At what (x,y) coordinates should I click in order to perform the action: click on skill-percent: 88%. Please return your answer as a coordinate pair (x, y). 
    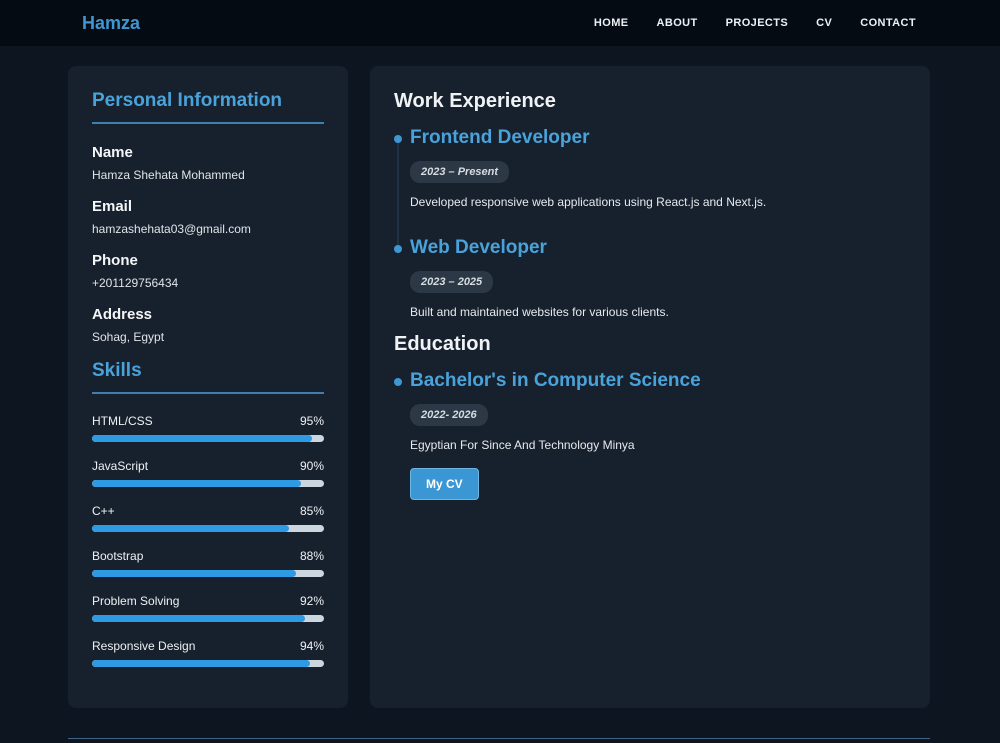
    Looking at the image, I should click on (311, 556).